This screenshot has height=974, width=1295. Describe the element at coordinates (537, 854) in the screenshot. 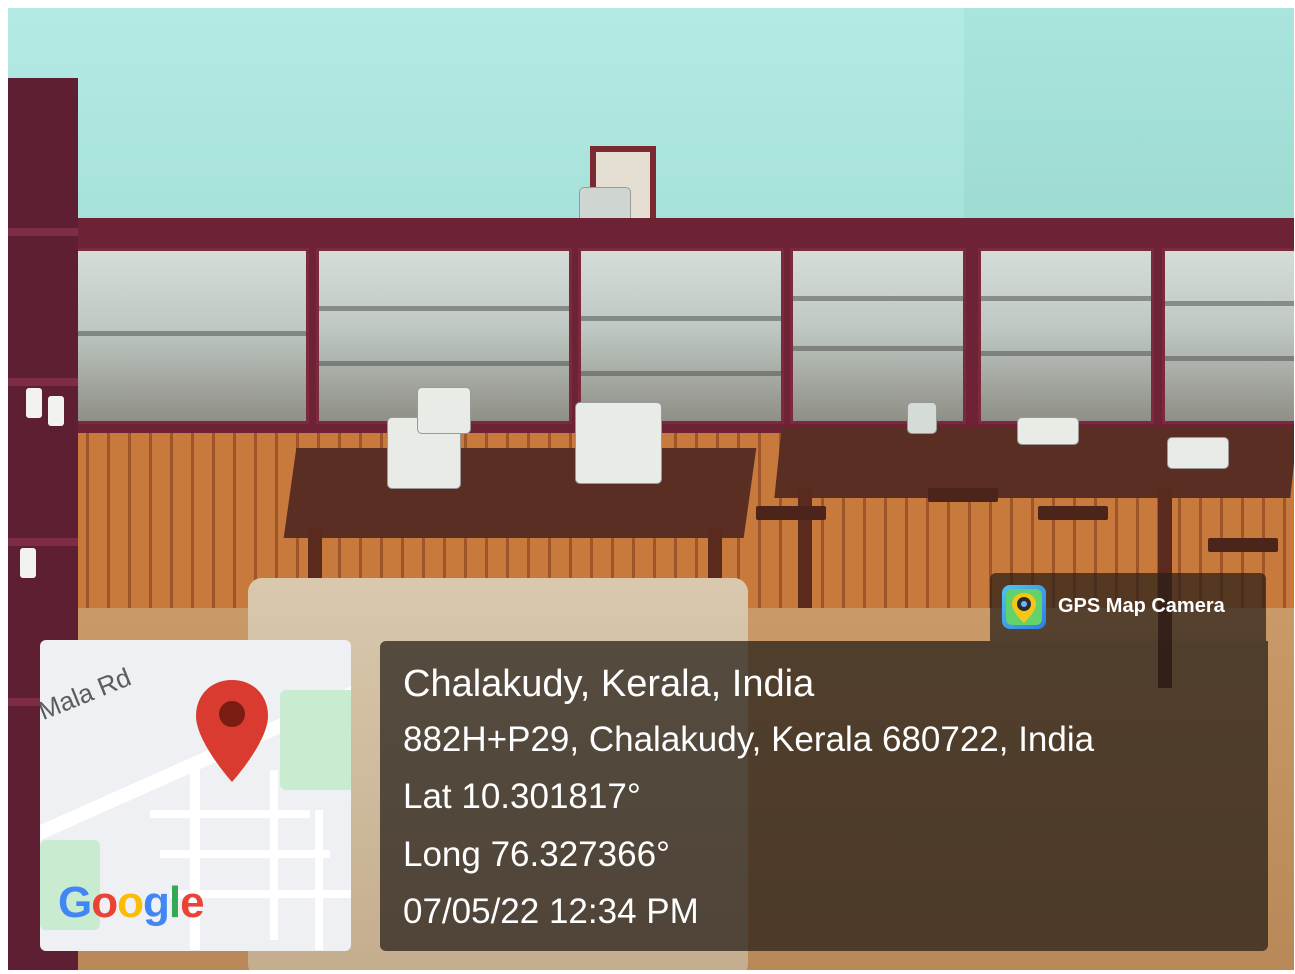

I see `longitude: Long 76.327366°` at that location.